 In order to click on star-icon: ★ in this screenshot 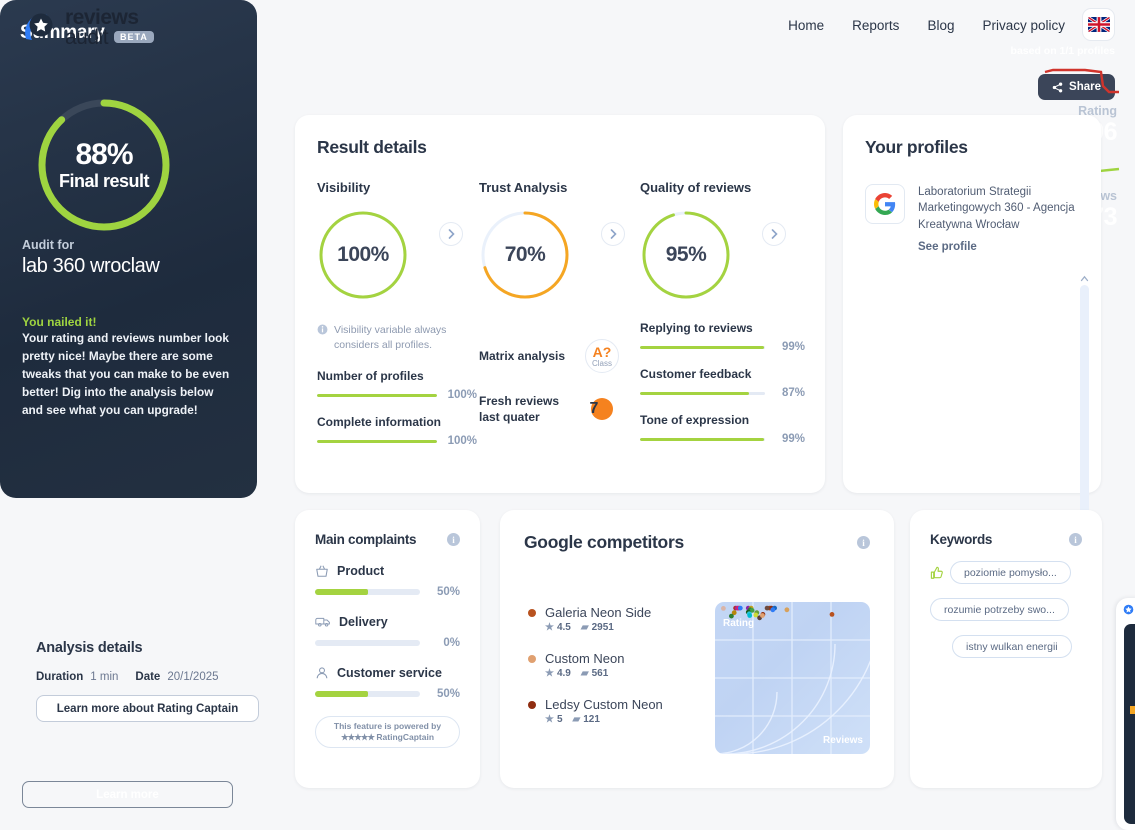, I will do `click(549, 627)`.